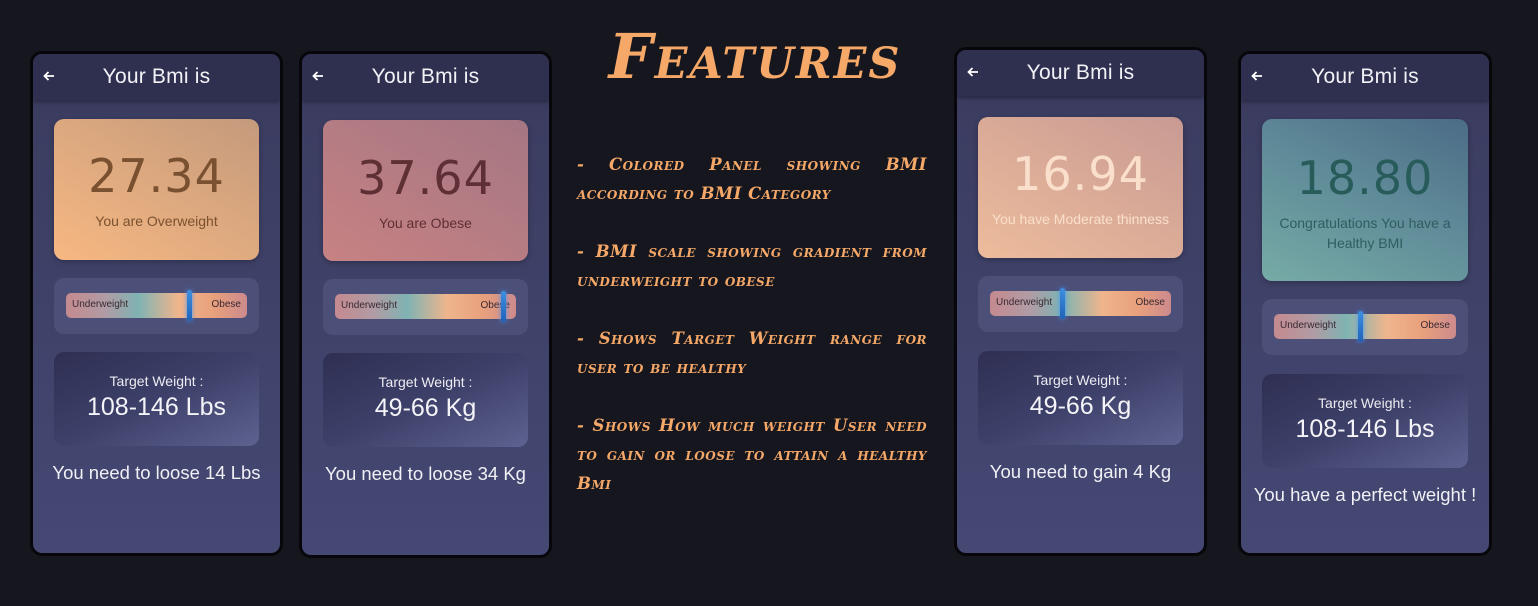 The image size is (1538, 606). What do you see at coordinates (755, 56) in the screenshot?
I see `features-heading: Features` at bounding box center [755, 56].